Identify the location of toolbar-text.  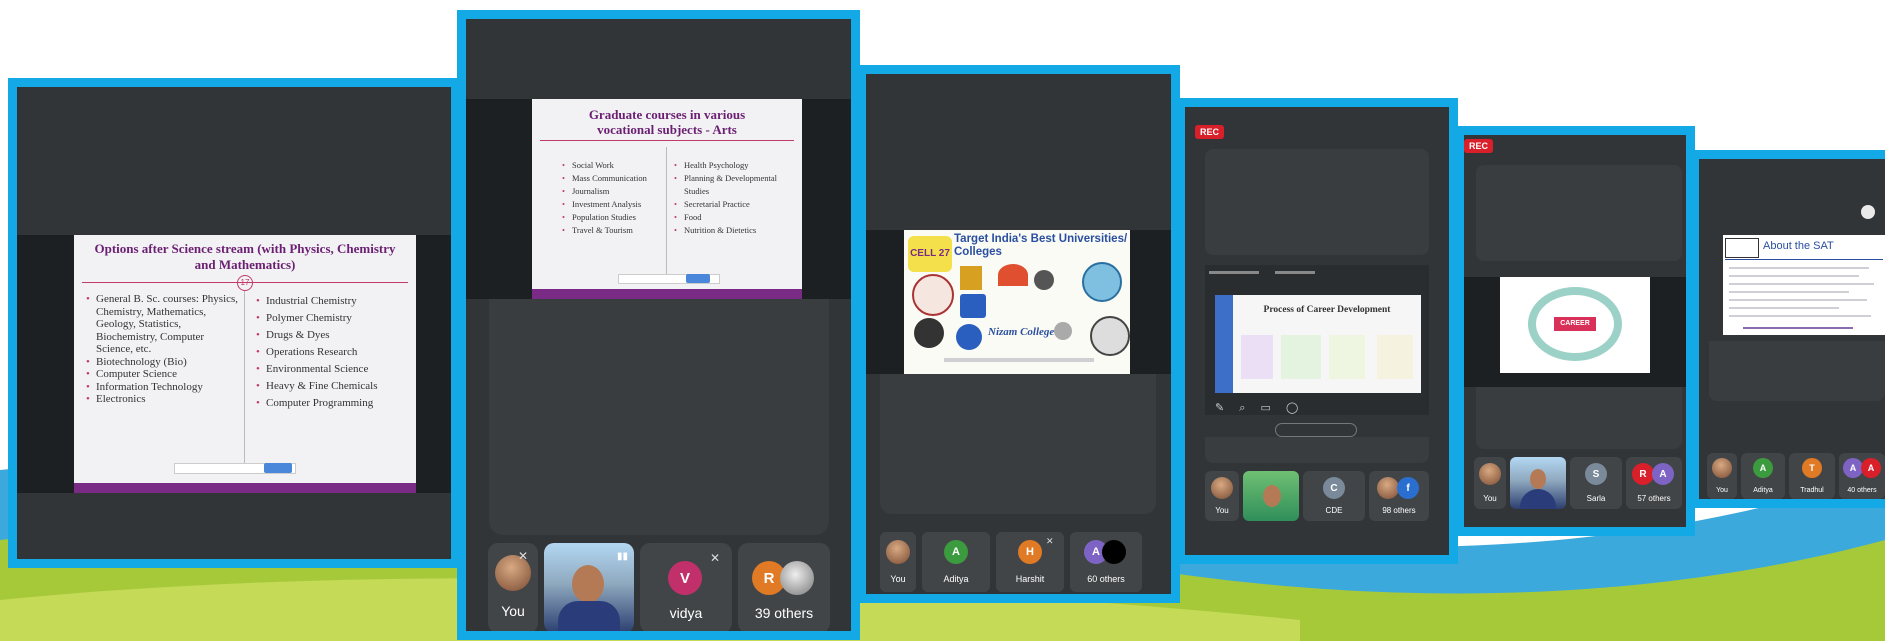
(1295, 272).